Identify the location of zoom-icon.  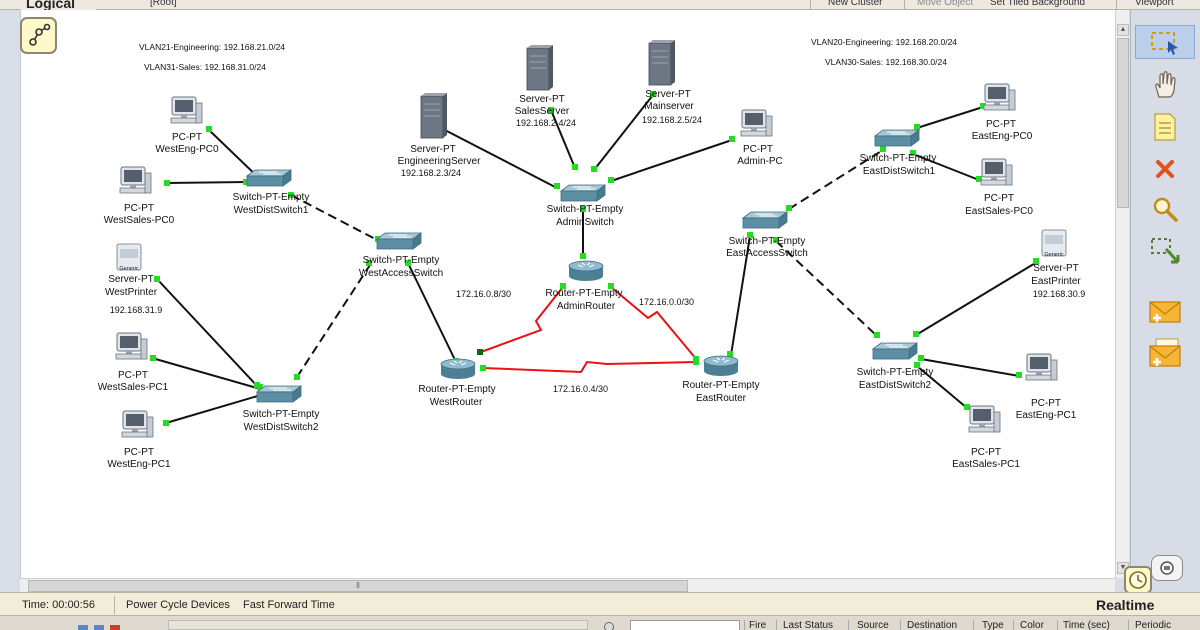
(1165, 209).